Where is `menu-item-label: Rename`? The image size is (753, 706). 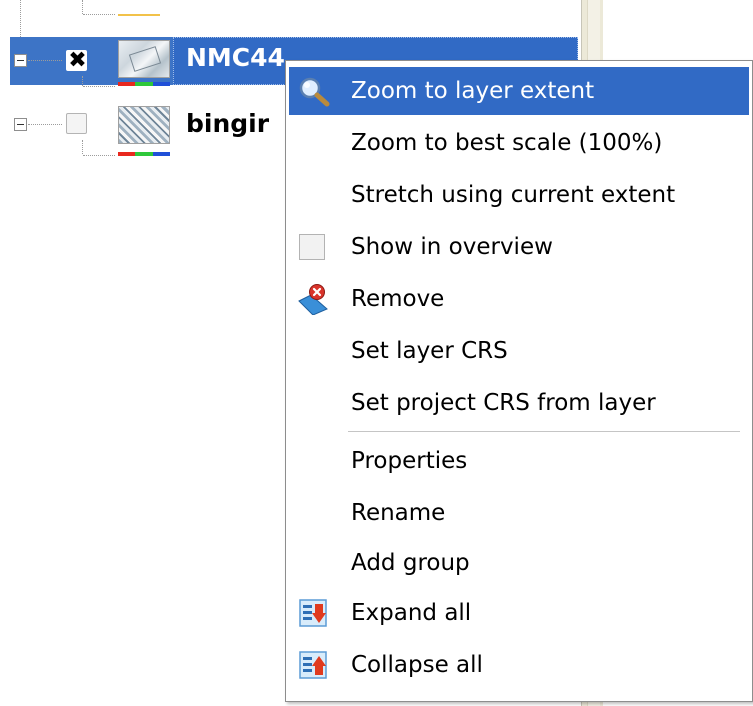
menu-item-label: Rename is located at coordinates (398, 513).